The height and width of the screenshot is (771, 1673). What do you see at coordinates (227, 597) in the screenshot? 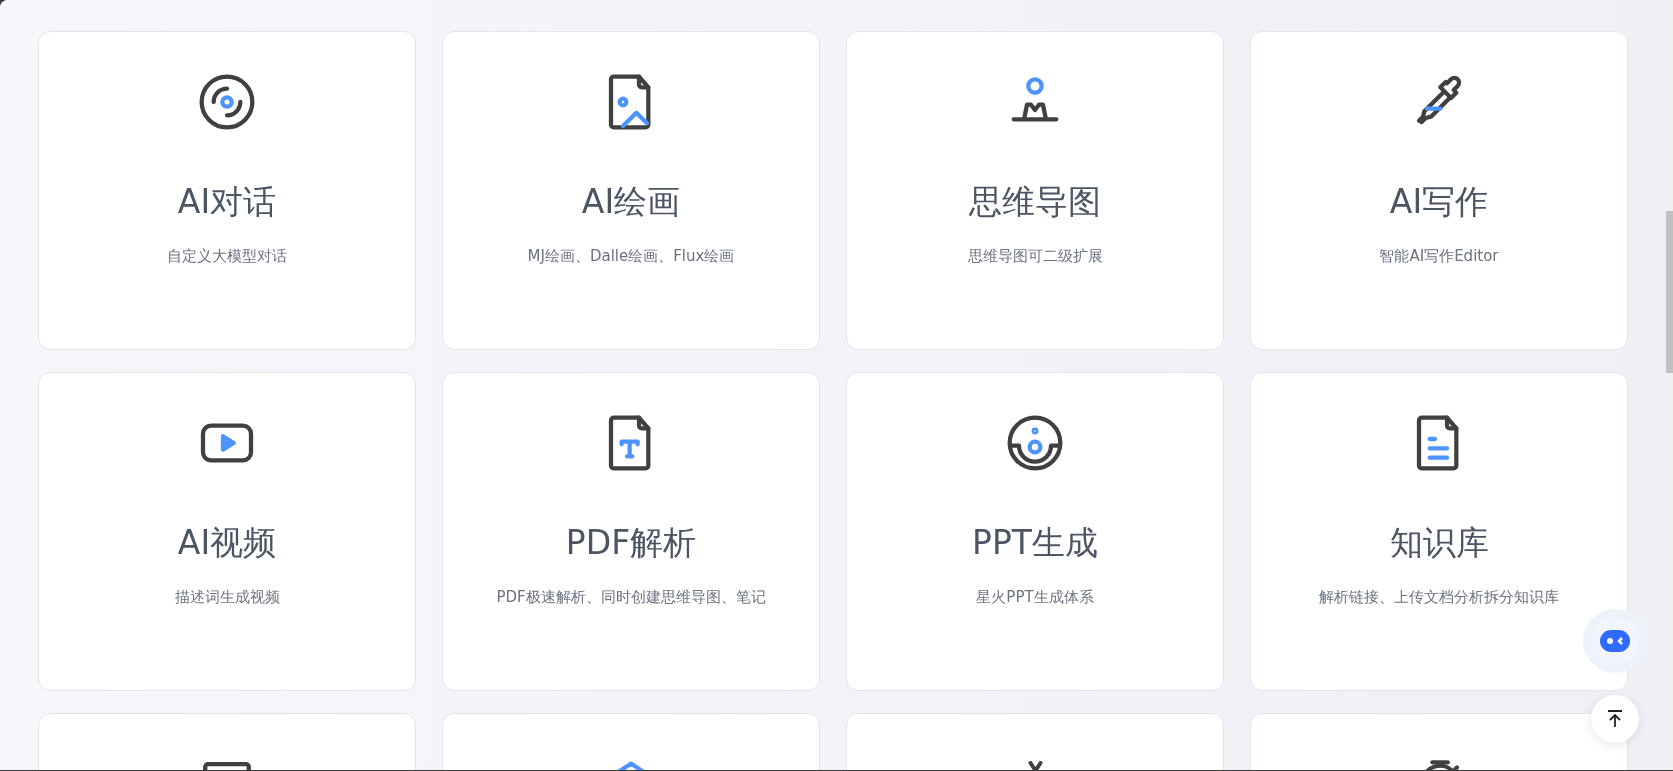
I see `feature-description: 描述词生成视频` at bounding box center [227, 597].